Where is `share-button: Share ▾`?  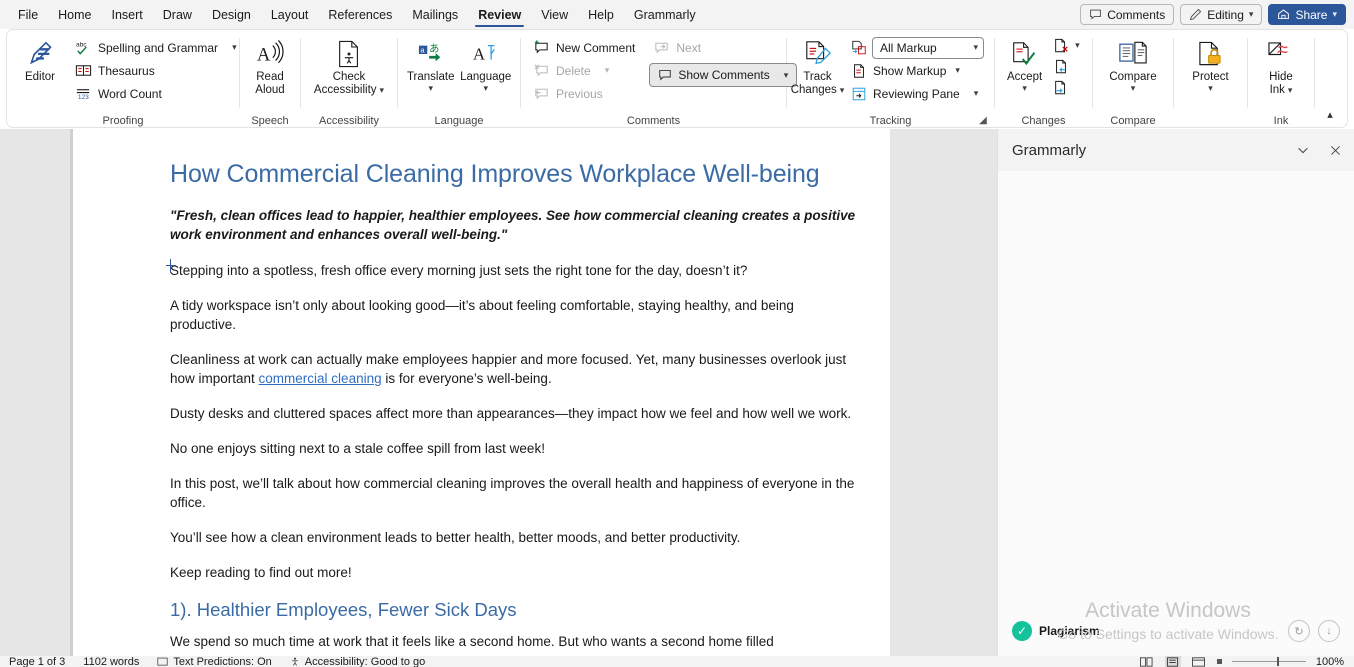
share-button: Share ▾ is located at coordinates (1307, 14).